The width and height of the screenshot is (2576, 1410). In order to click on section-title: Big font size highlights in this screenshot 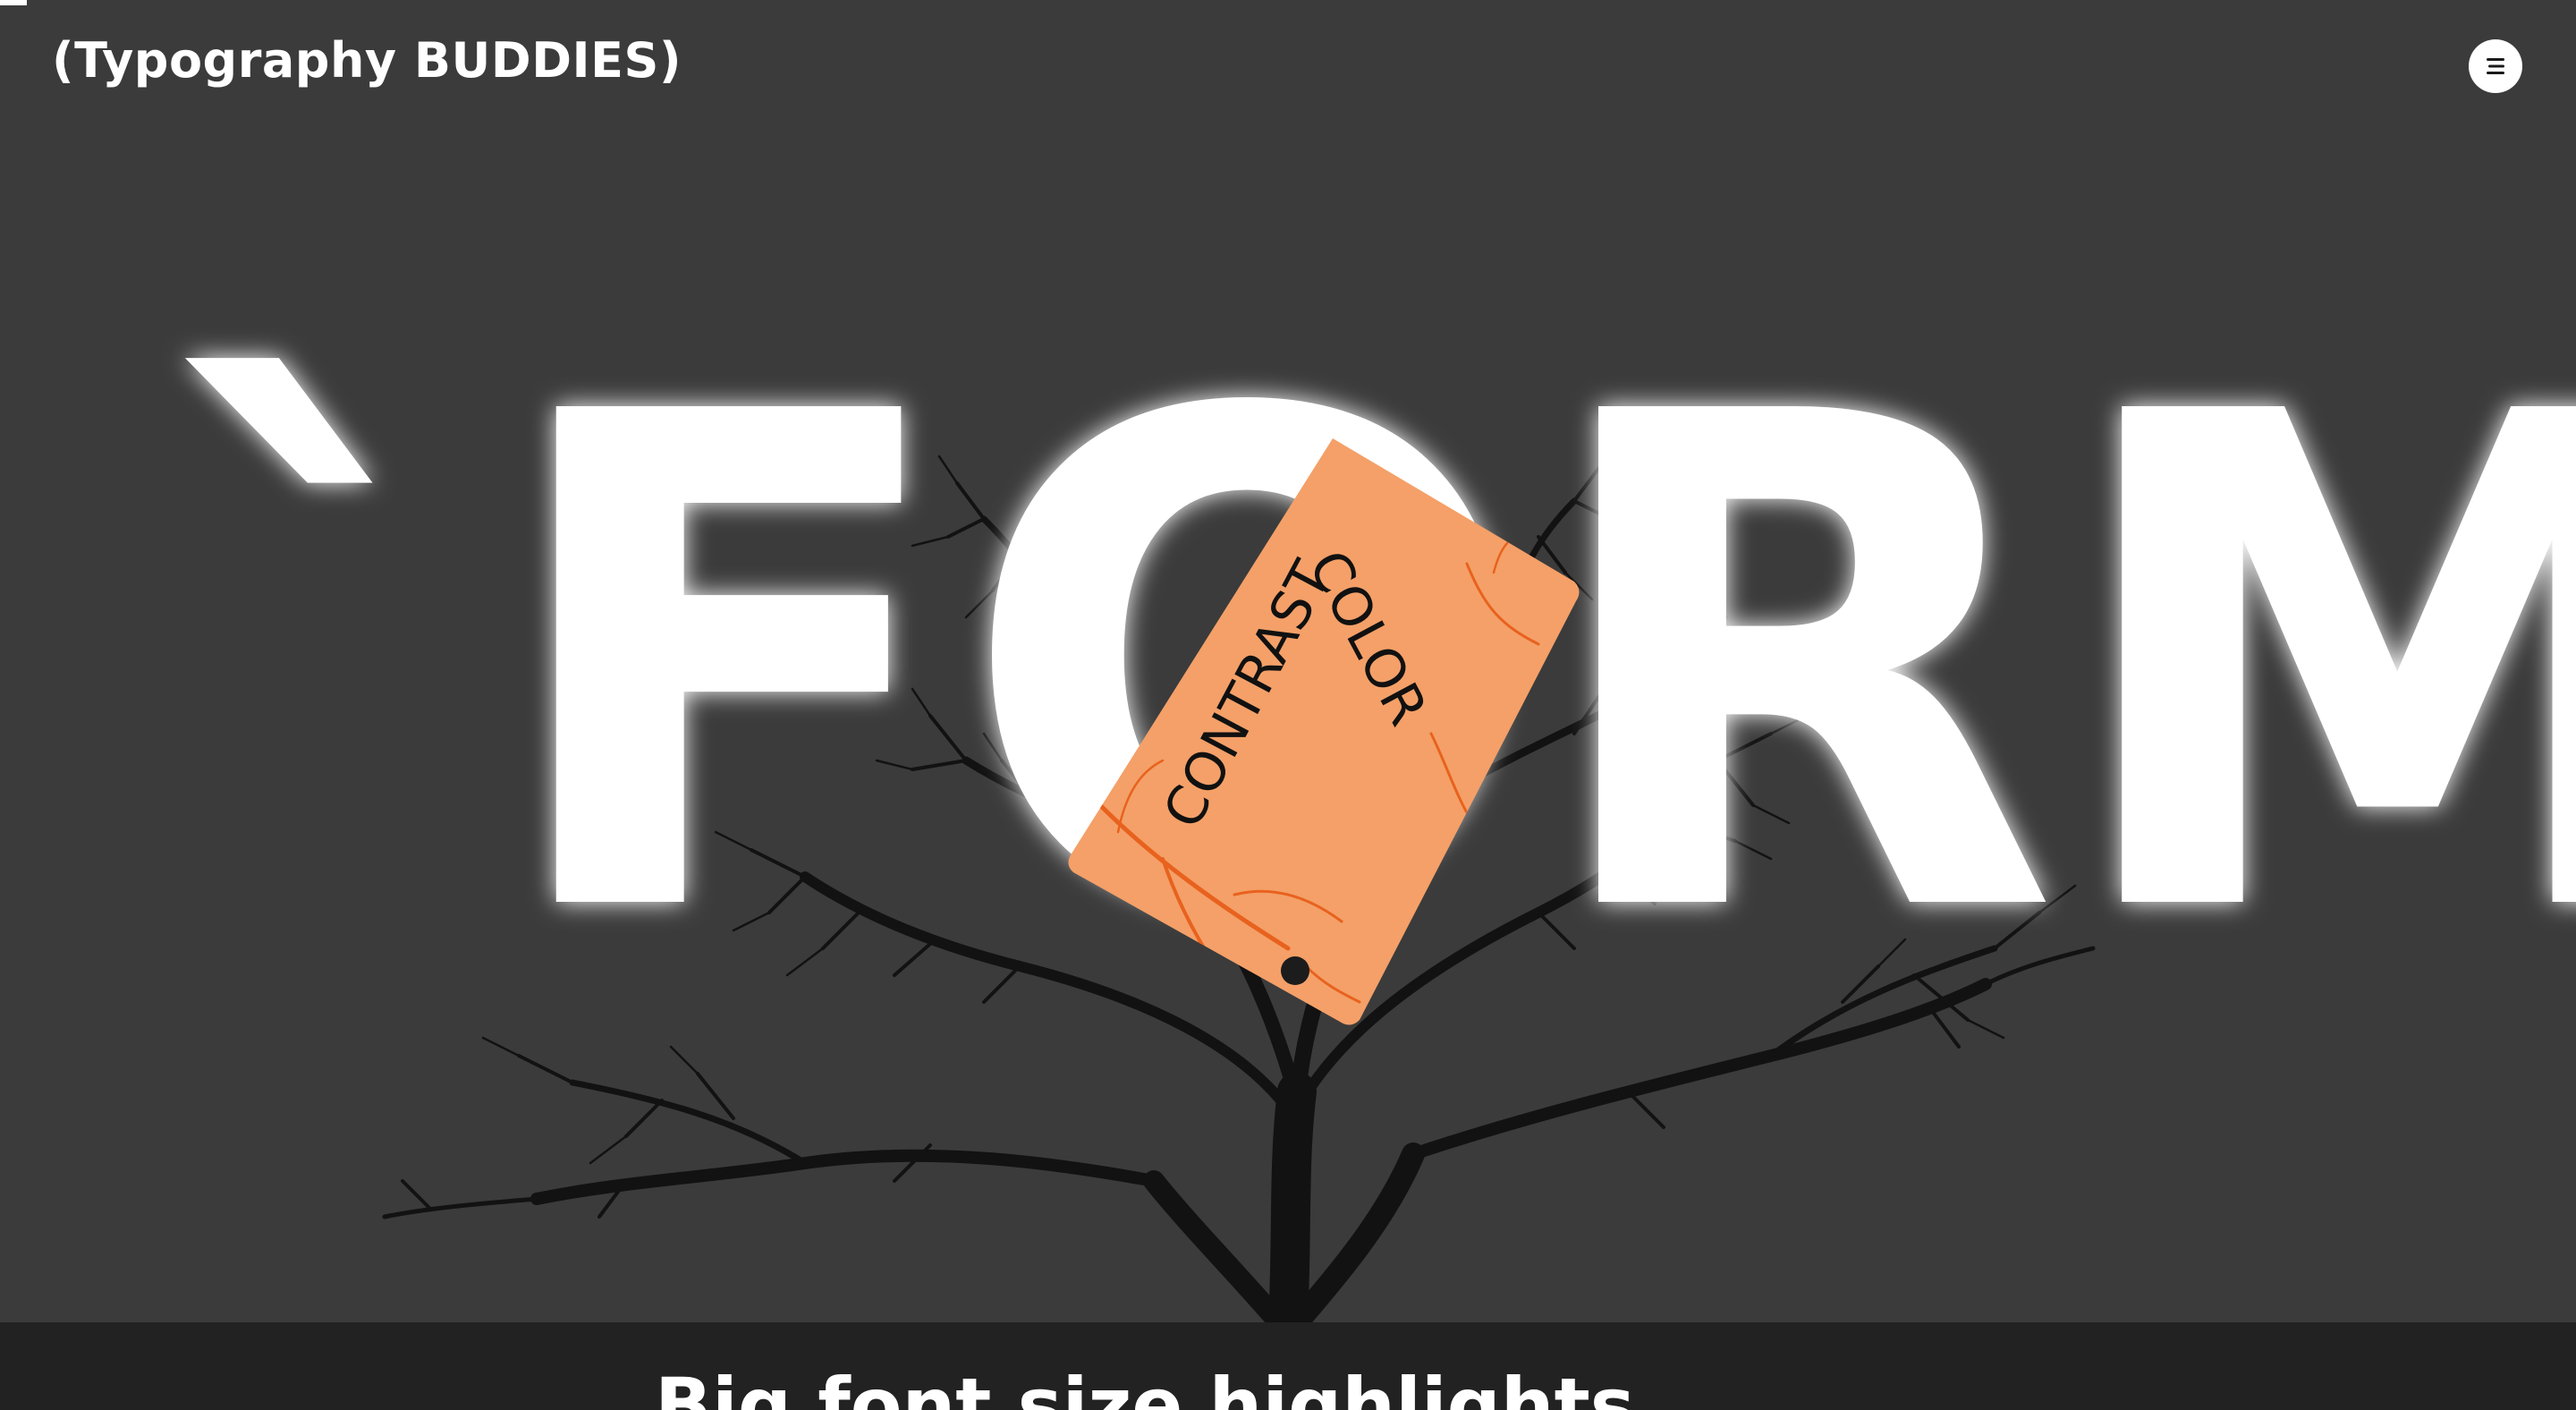, I will do `click(1145, 1386)`.